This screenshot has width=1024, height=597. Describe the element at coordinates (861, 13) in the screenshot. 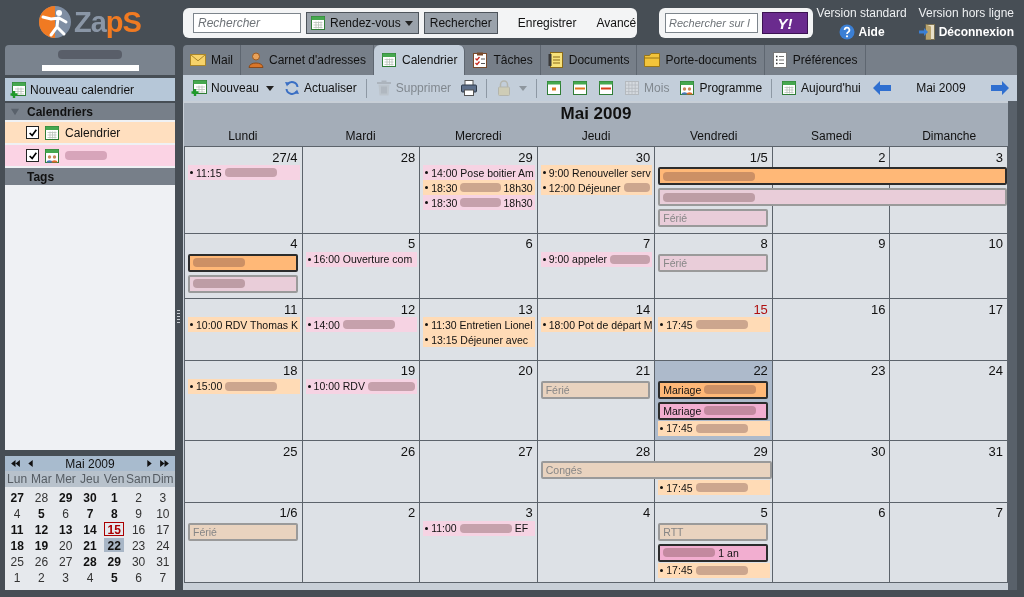

I see `version-link: Version standard` at that location.